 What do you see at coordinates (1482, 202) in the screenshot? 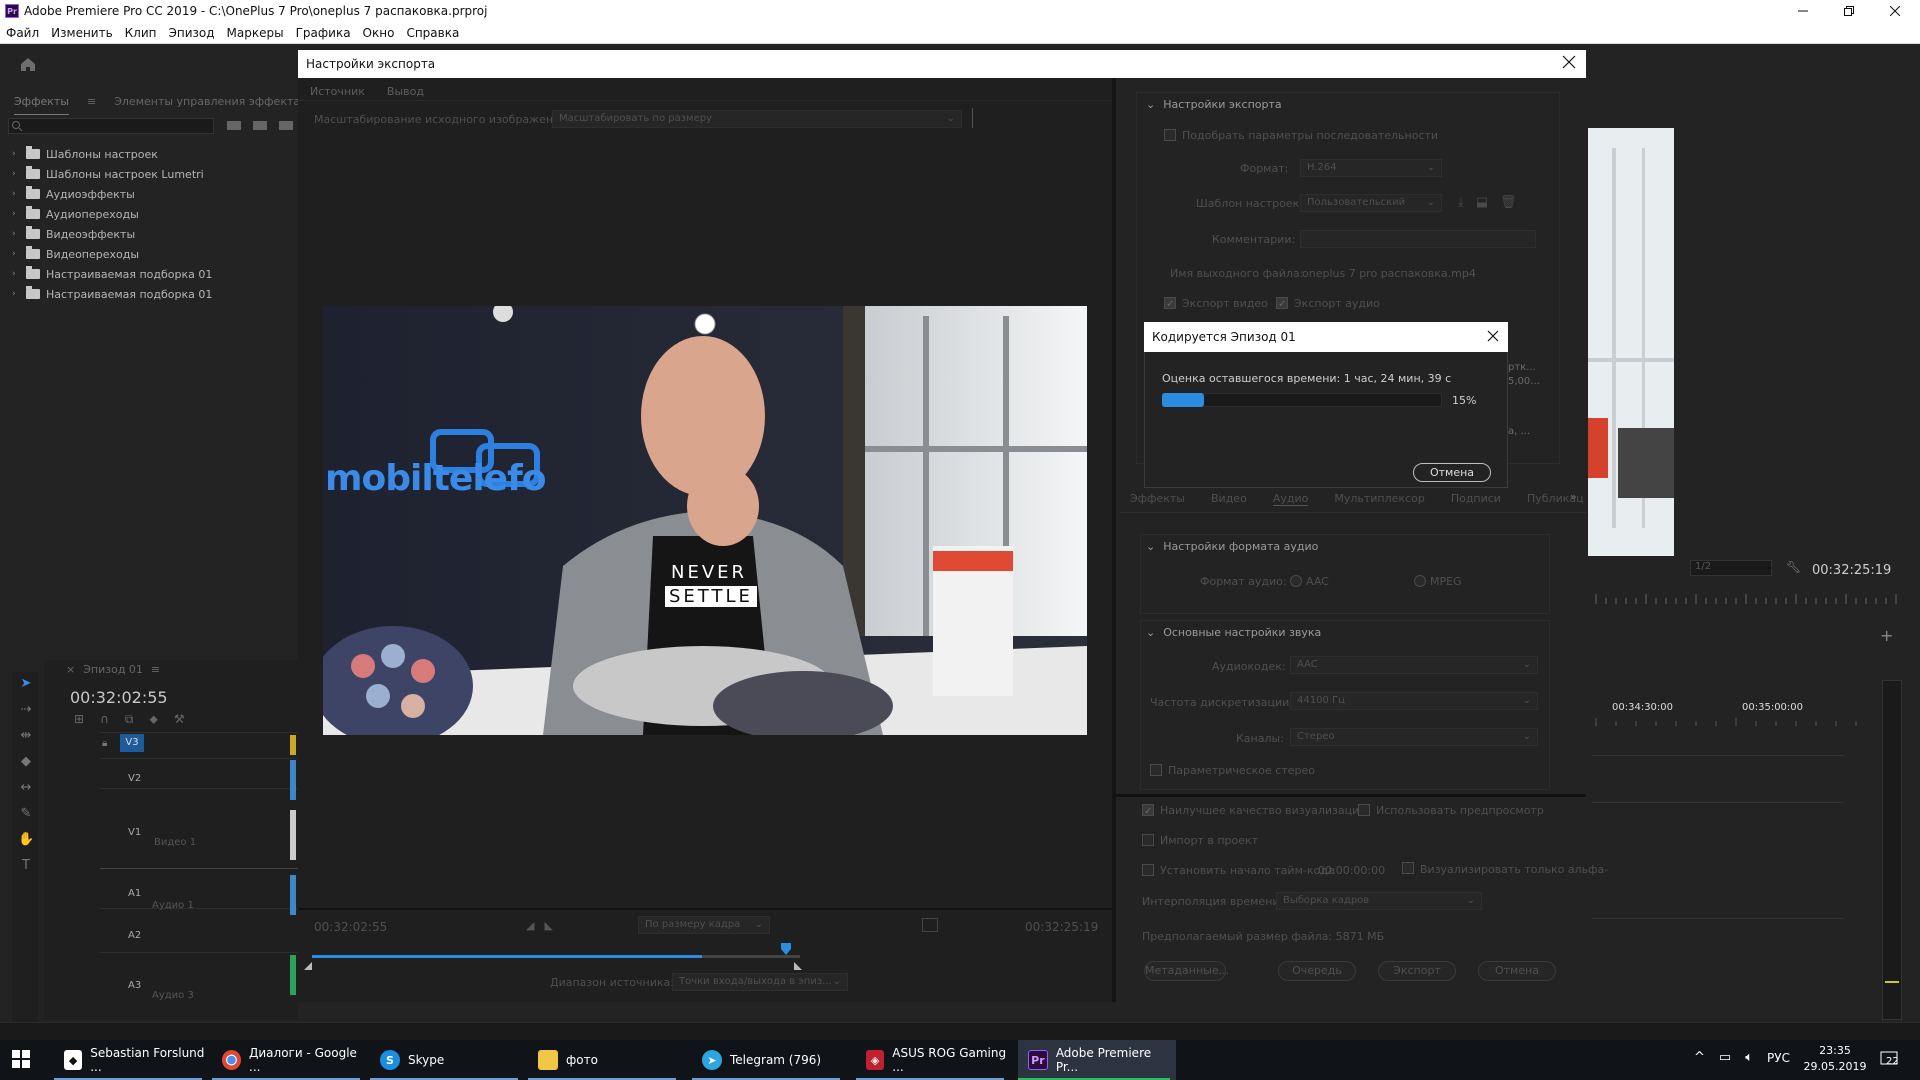
I see `import-preset-icon: ⬓` at bounding box center [1482, 202].